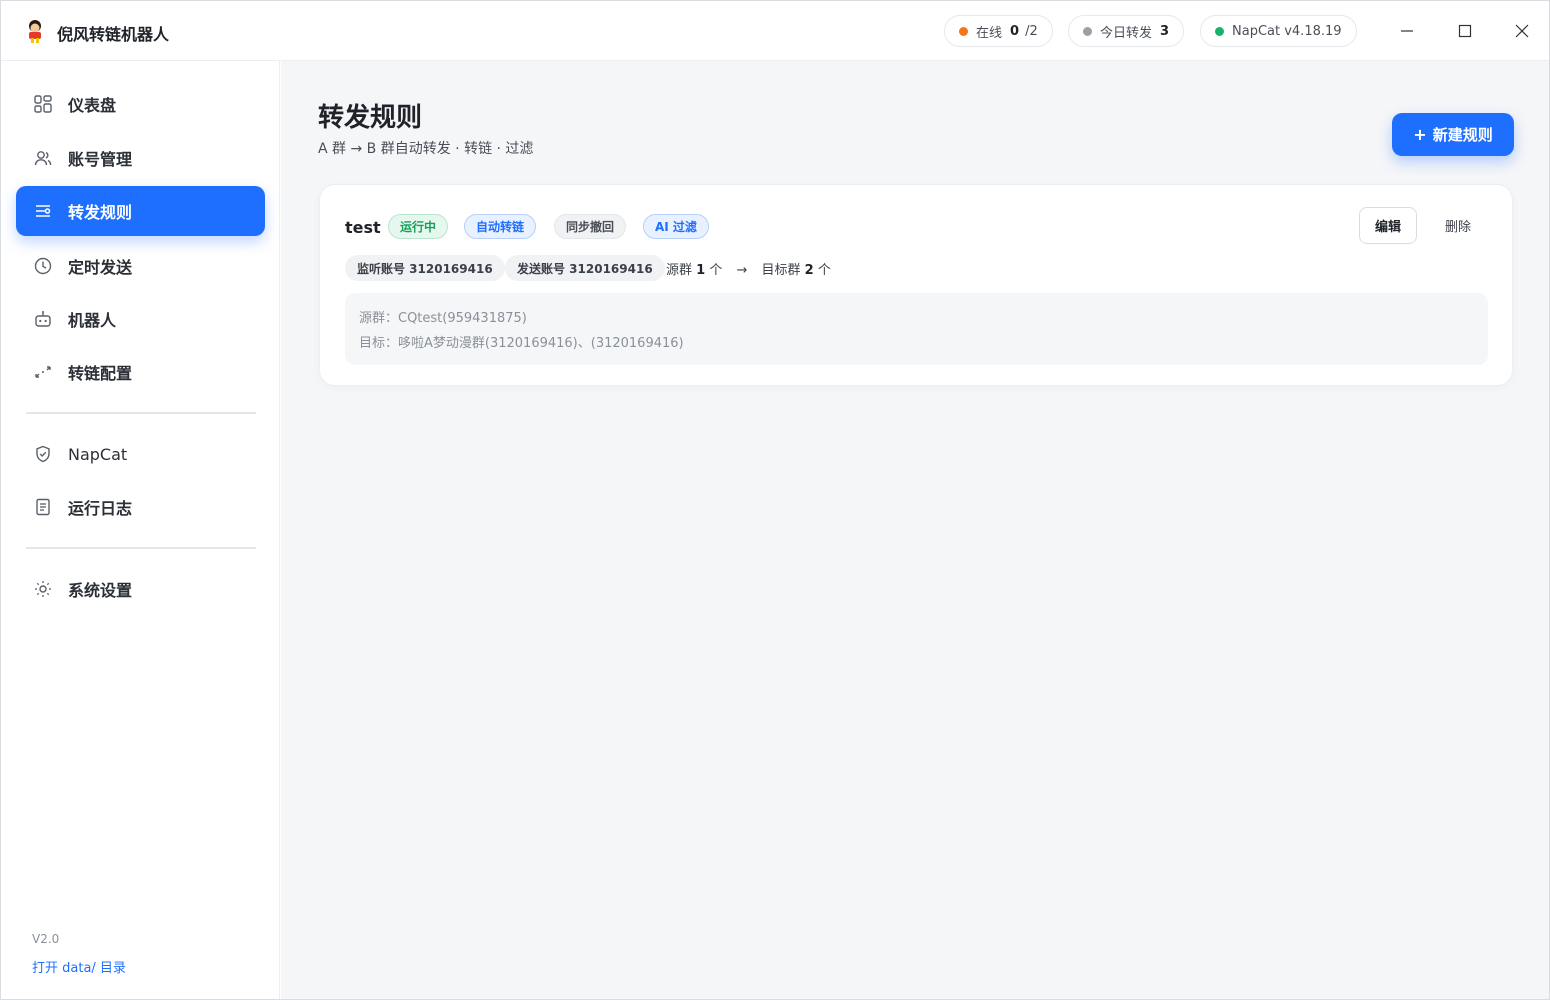 The image size is (1550, 1000). I want to click on forward-label: 今日转发, so click(1126, 33).